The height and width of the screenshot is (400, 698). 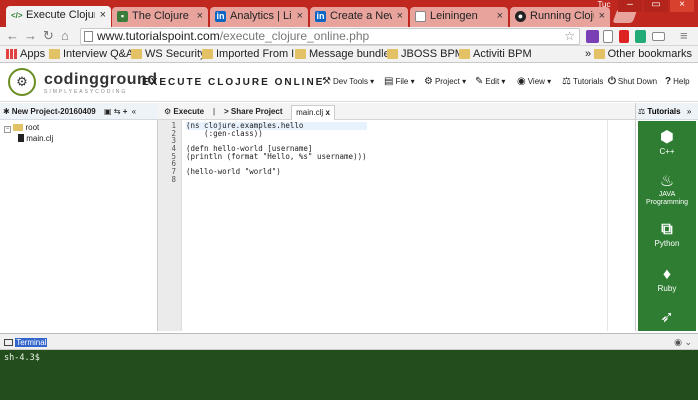 I want to click on back-icon: ←, so click(x=12, y=36).